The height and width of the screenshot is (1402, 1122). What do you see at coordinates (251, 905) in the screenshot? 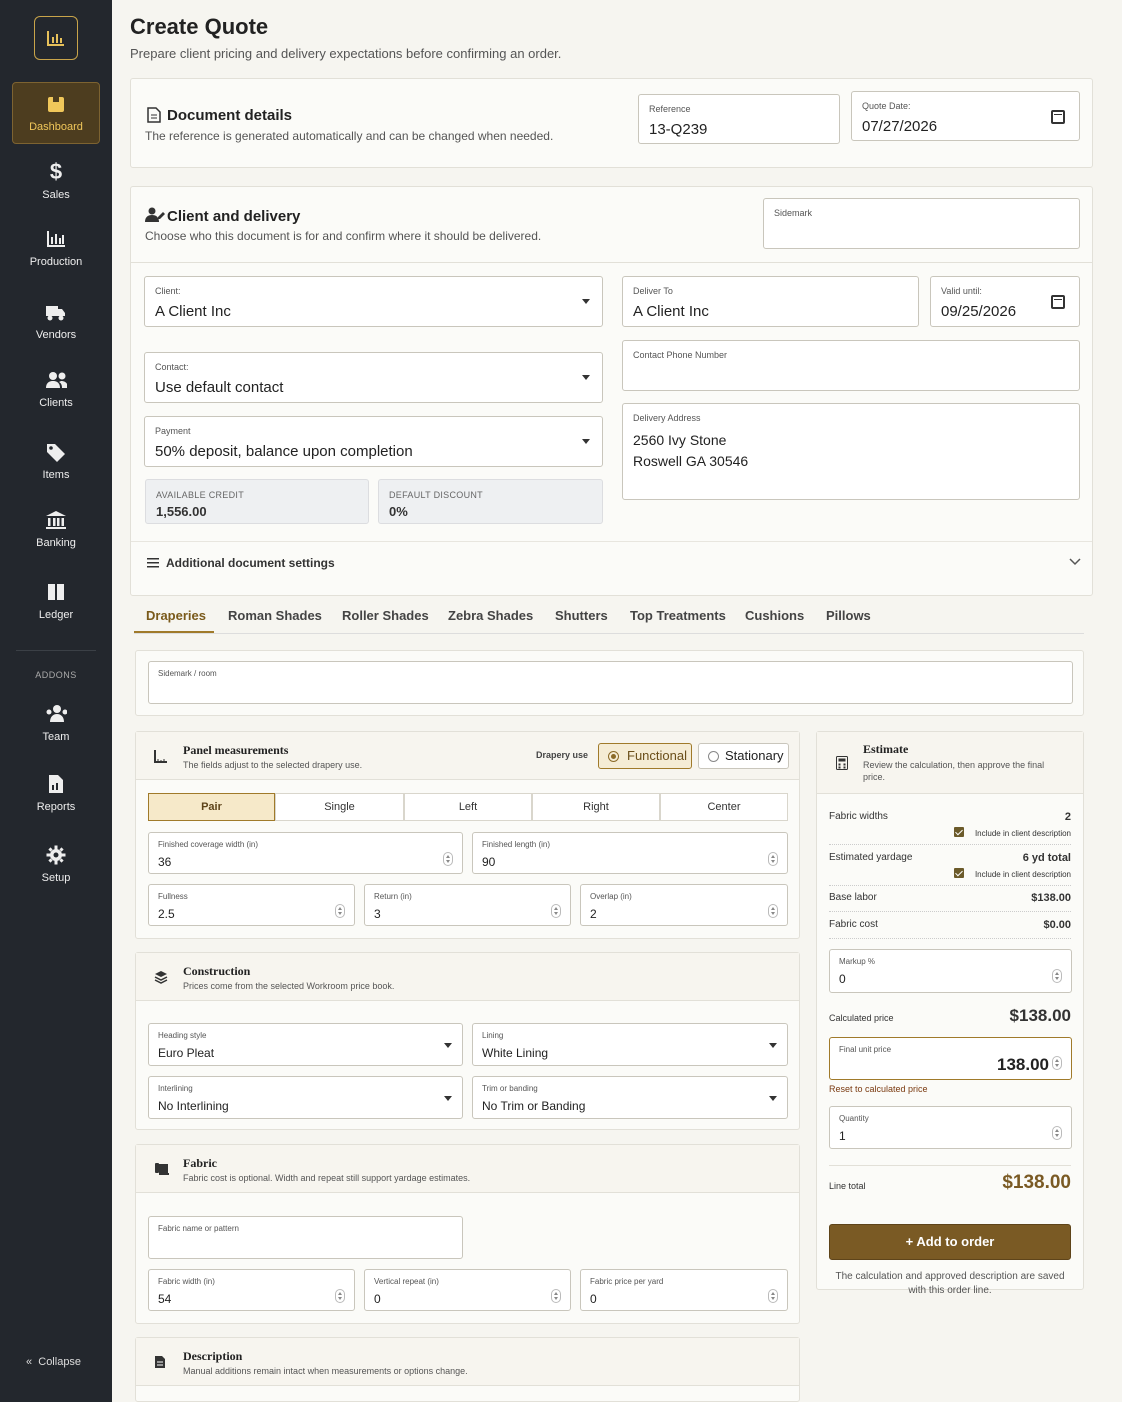
I see `fullness-input: Fullness 2.5` at bounding box center [251, 905].